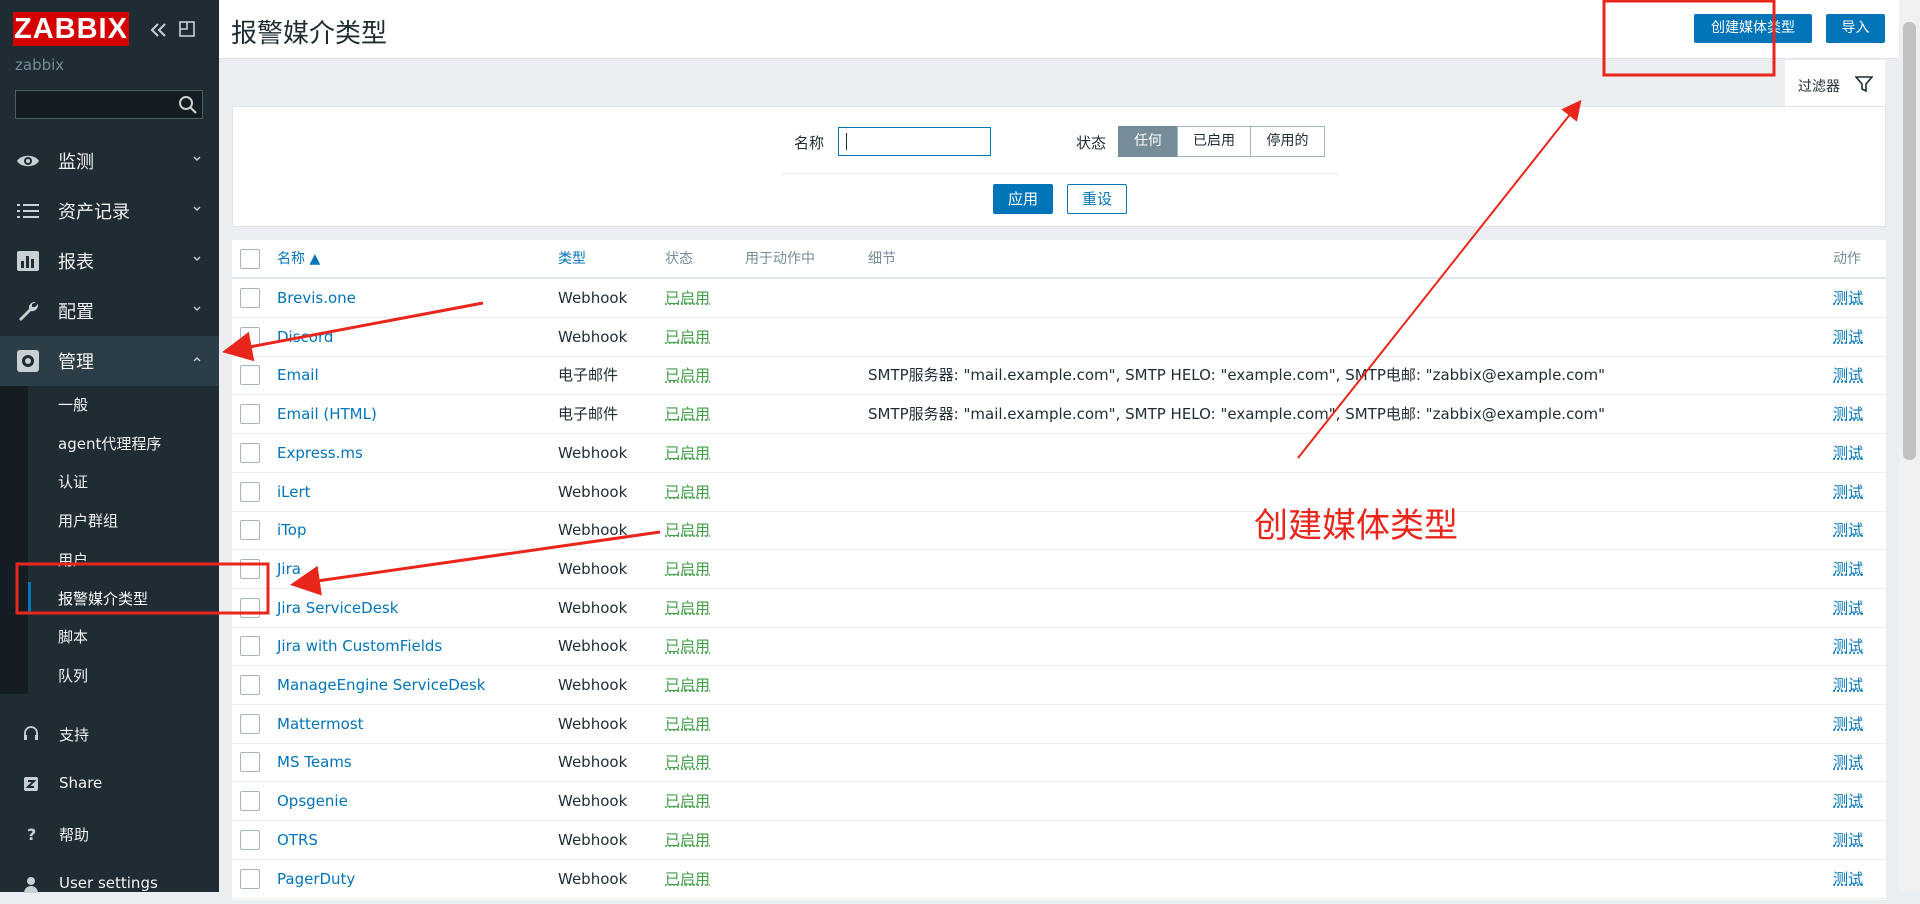  I want to click on submenu-item-general: 一般, so click(73, 404).